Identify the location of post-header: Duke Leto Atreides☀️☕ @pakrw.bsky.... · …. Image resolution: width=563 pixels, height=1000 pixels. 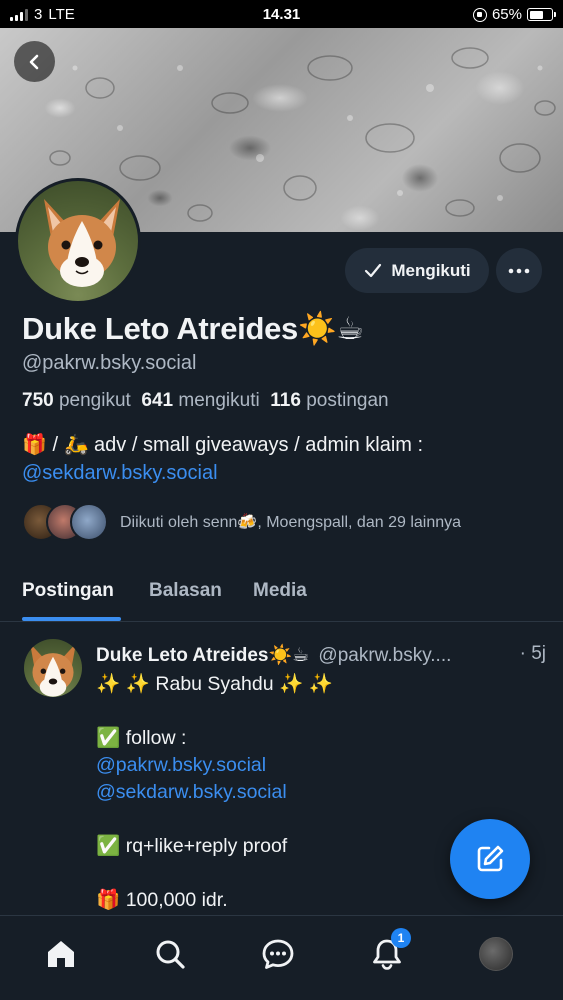
(321, 655).